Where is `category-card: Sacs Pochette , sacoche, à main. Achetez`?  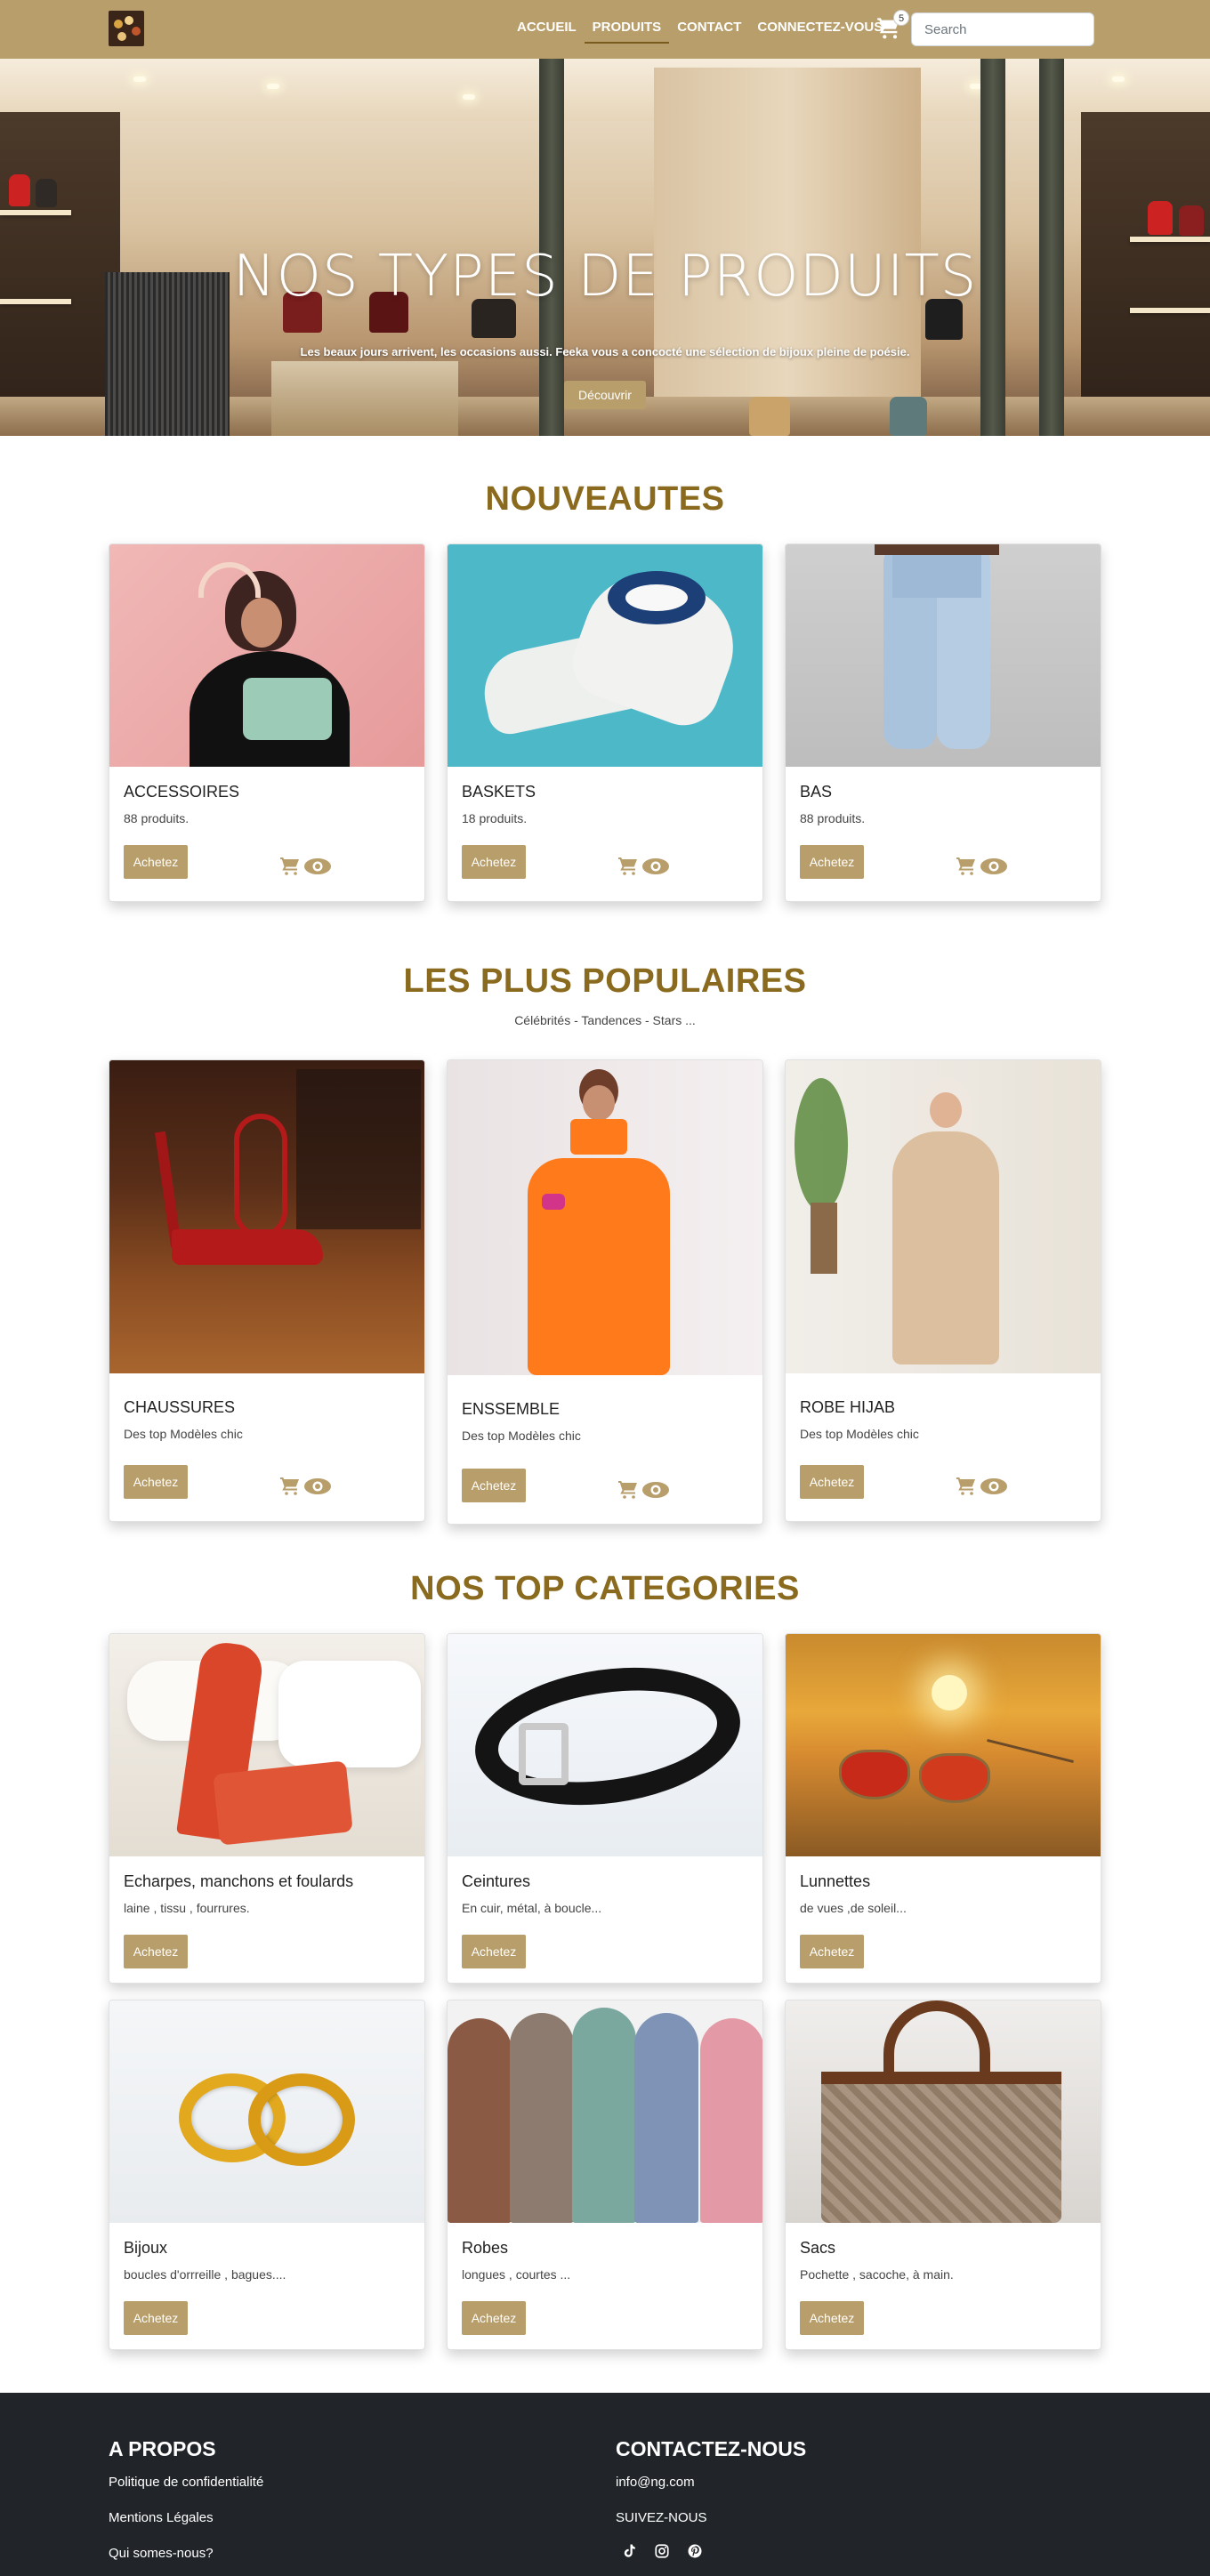
category-card: Sacs Pochette , sacoche, à main. Achetez is located at coordinates (943, 2175).